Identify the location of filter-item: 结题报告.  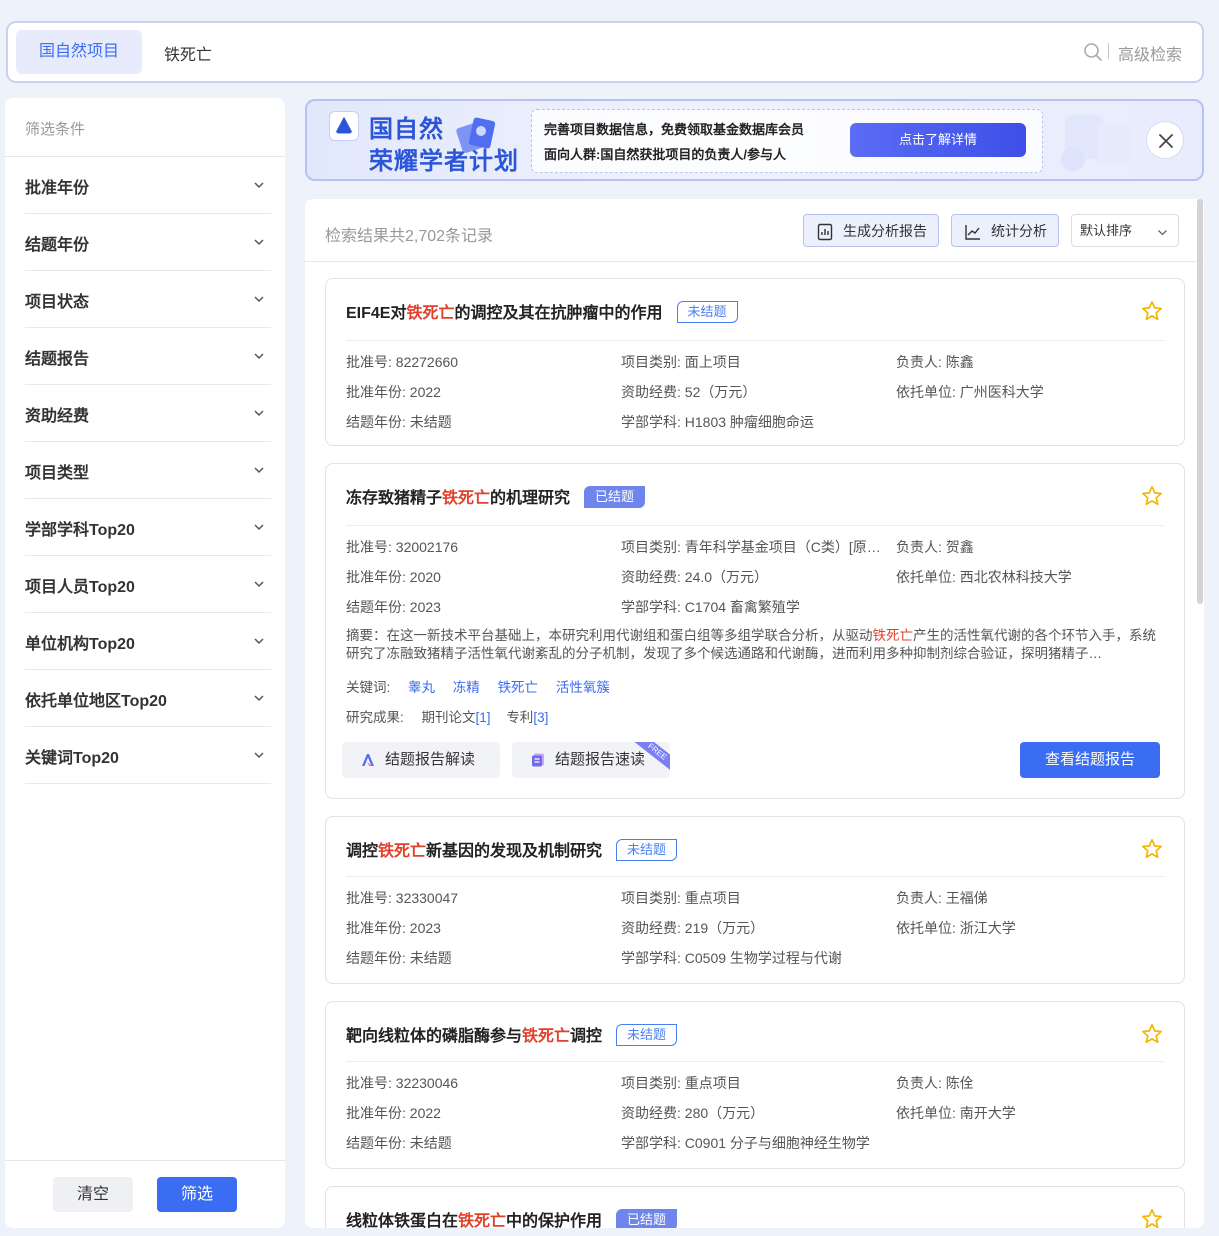
(148, 356).